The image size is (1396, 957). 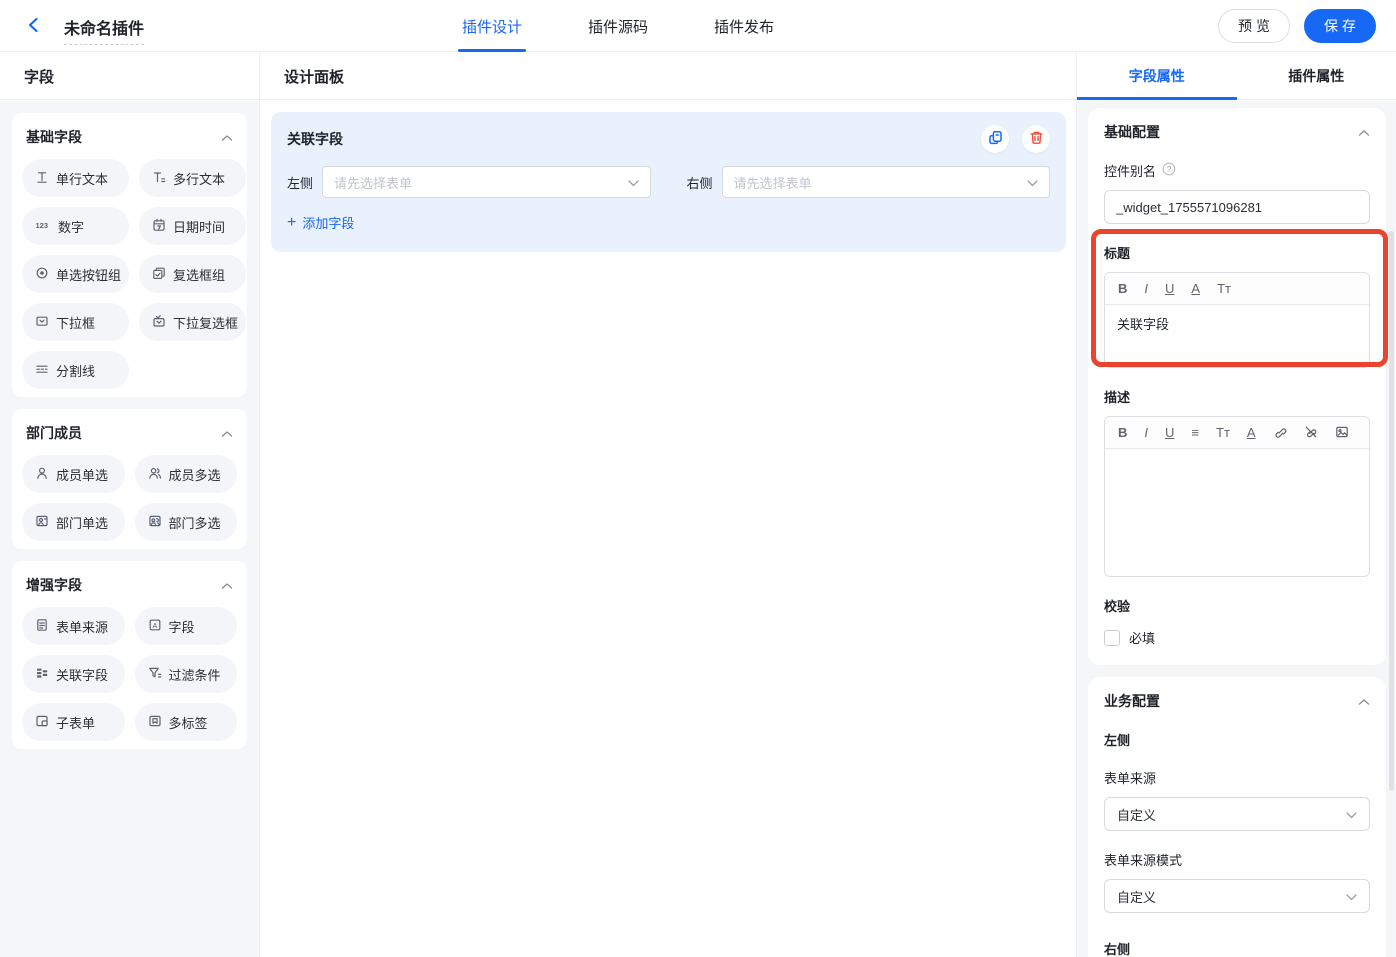 I want to click on divider-icon, so click(x=42, y=370).